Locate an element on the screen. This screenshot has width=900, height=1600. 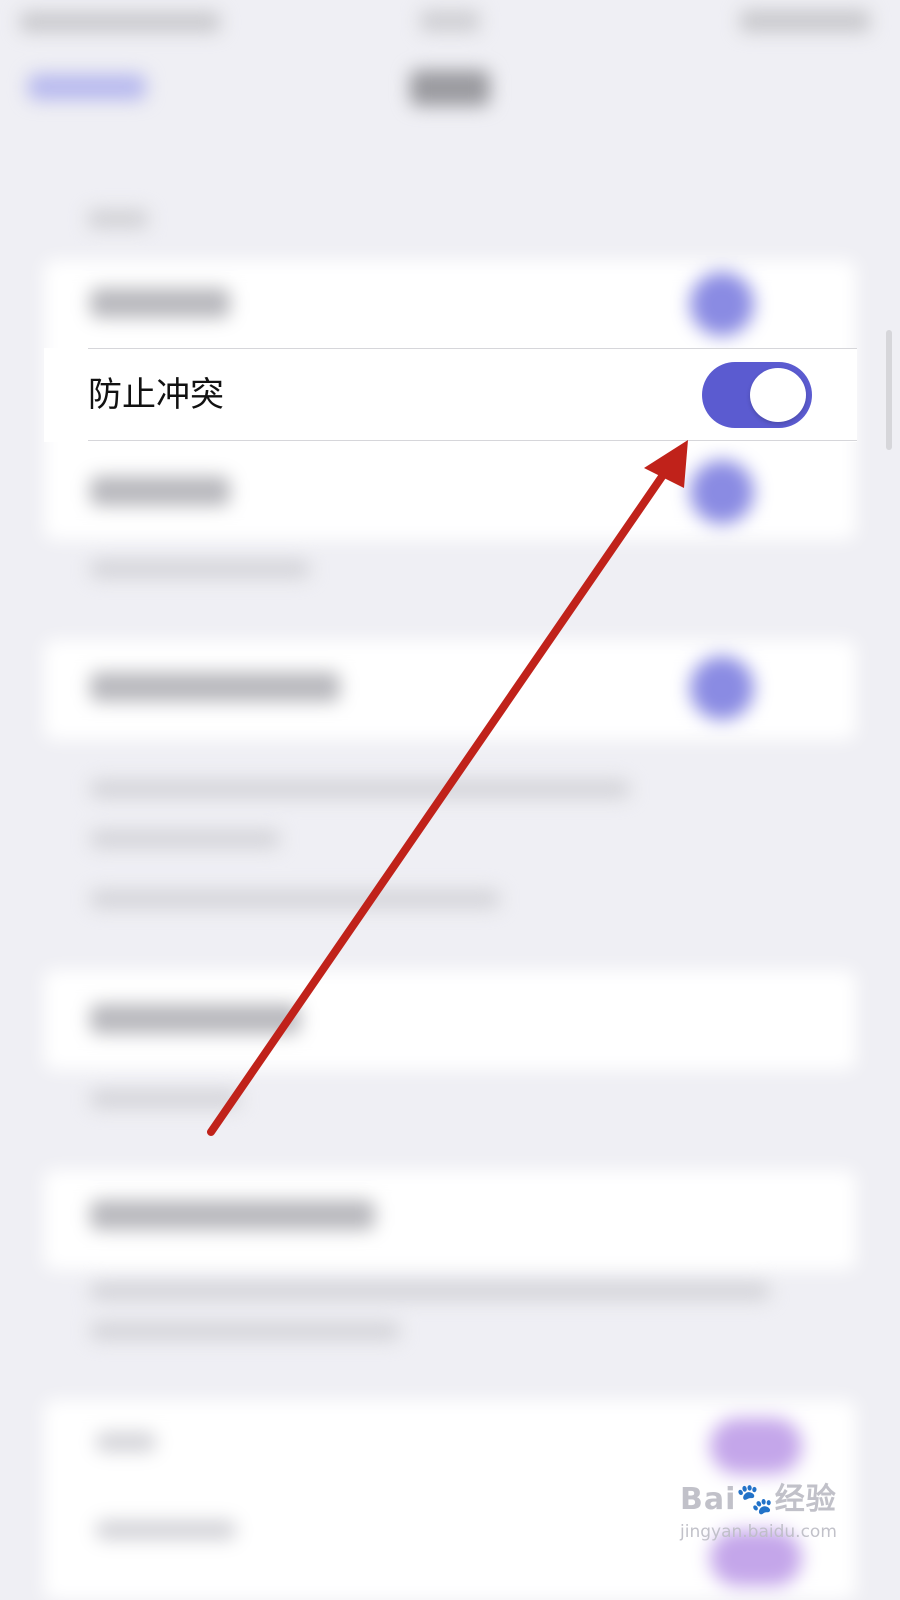
watermark-url: jingyan.baidu.com is located at coordinates (758, 1532).